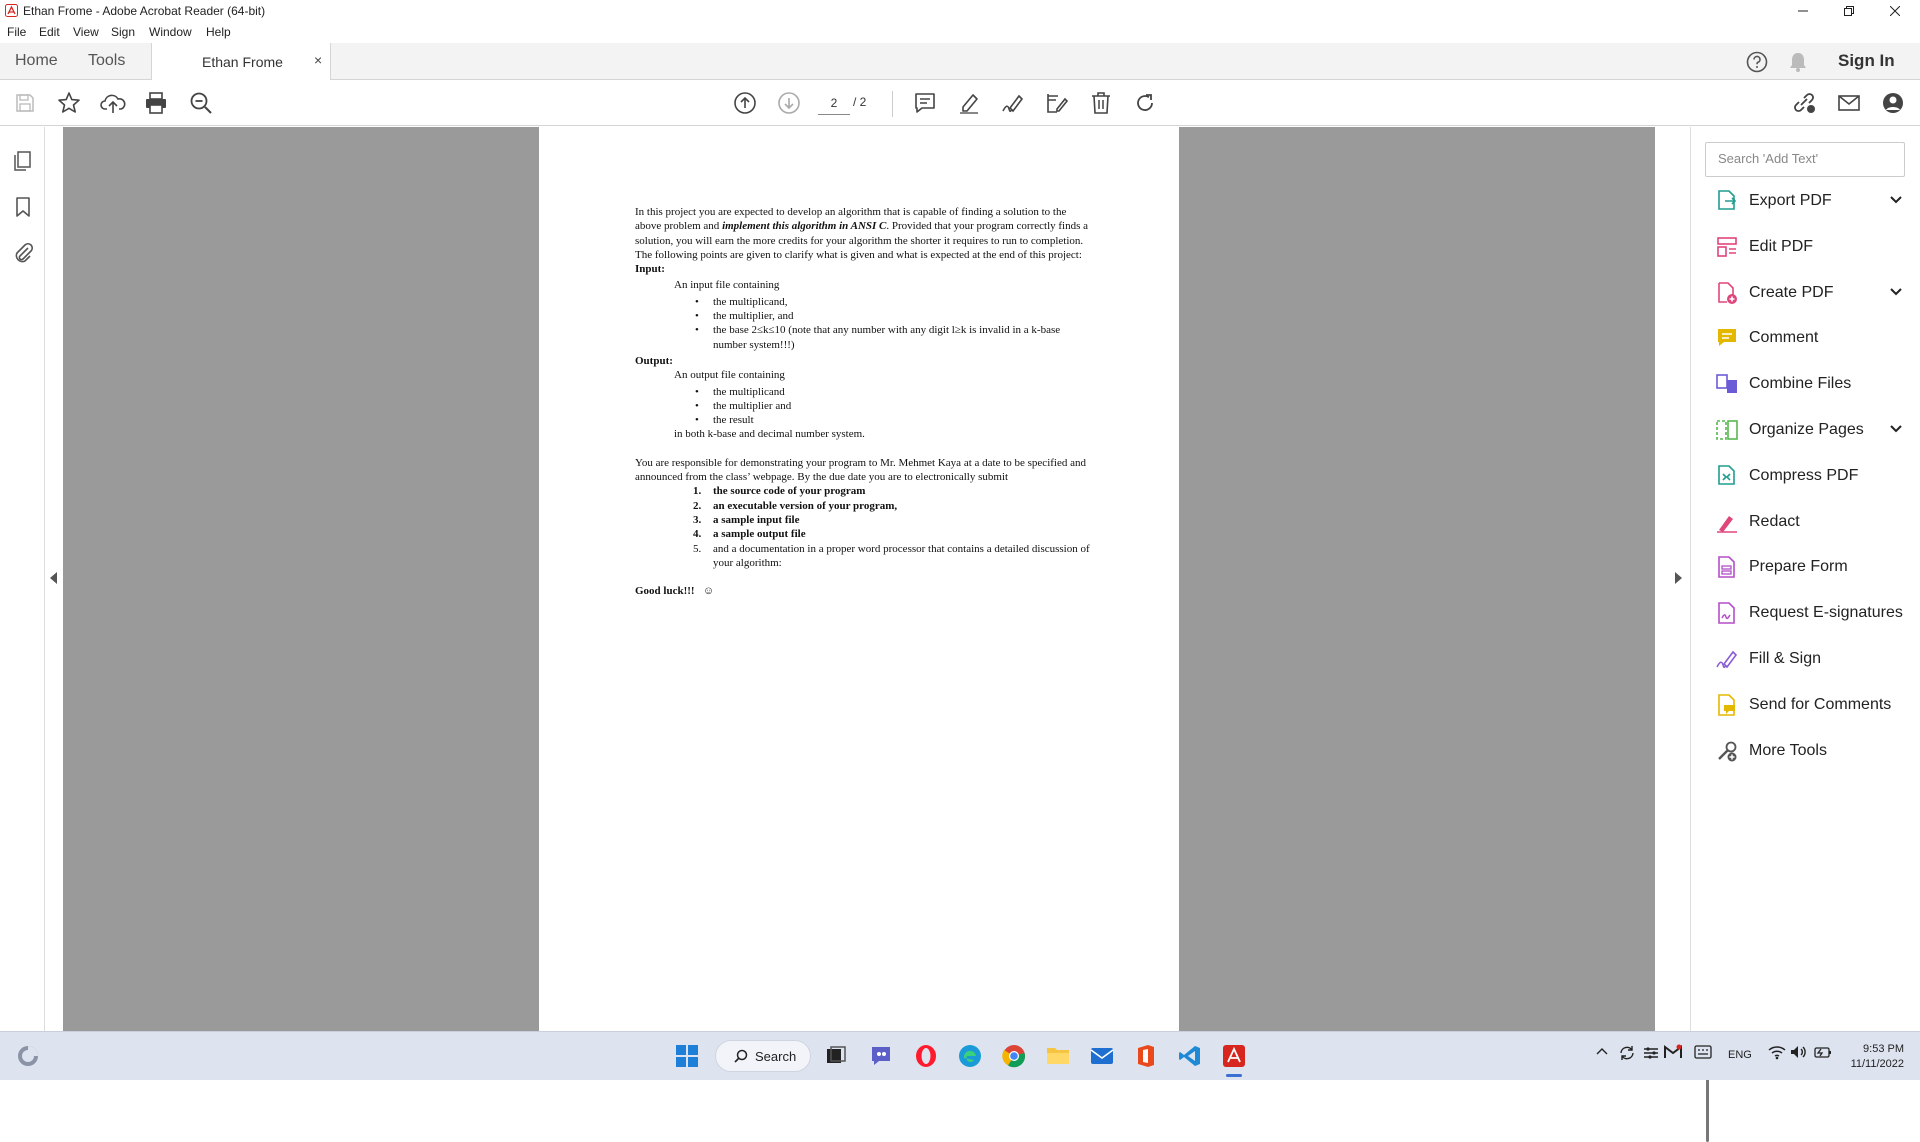  What do you see at coordinates (1895, 11) in the screenshot?
I see `close-window-button` at bounding box center [1895, 11].